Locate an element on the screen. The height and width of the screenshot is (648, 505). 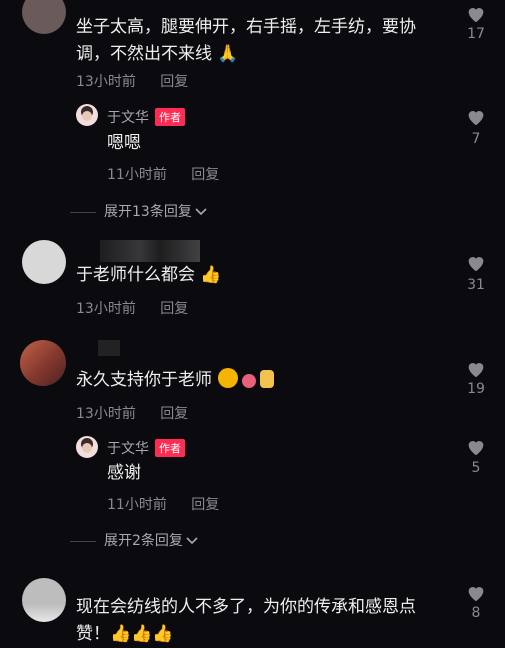
expand-replies-button: 展开2条回复 is located at coordinates (134, 540).